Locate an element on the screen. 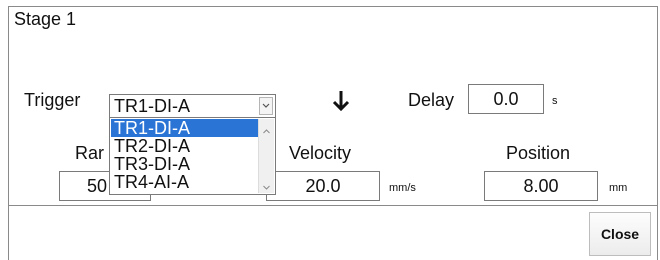  trigger-dropdown-list: TR1-DI-A TR2-DI-A TR3-DI-A TR4-AI-A is located at coordinates (192, 156).